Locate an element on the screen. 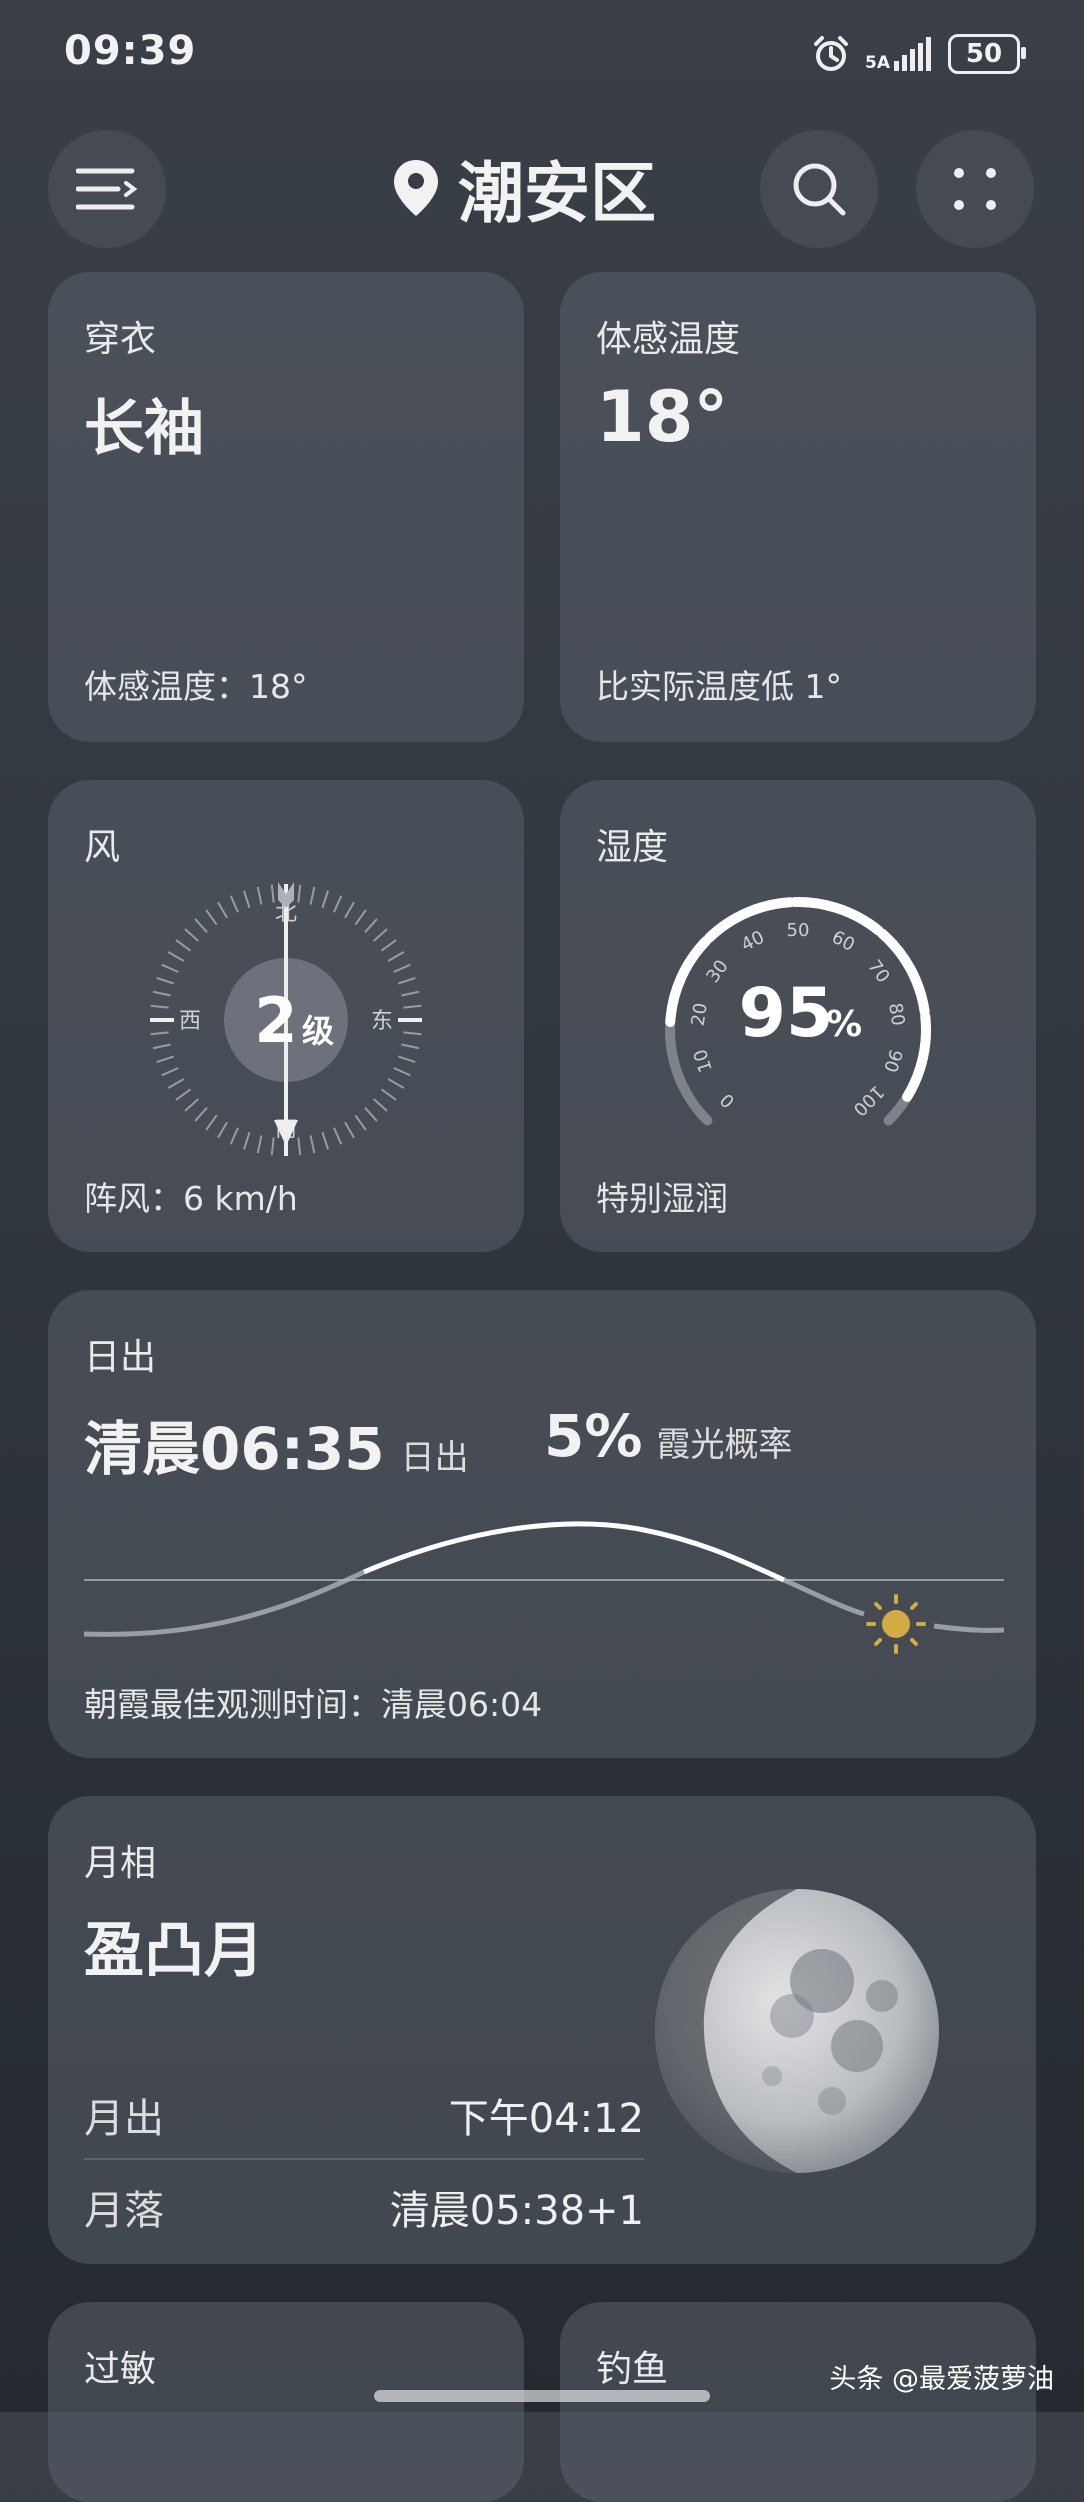 This screenshot has height=2502, width=1084. moon-phase: 盈凸月 is located at coordinates (174, 1951).